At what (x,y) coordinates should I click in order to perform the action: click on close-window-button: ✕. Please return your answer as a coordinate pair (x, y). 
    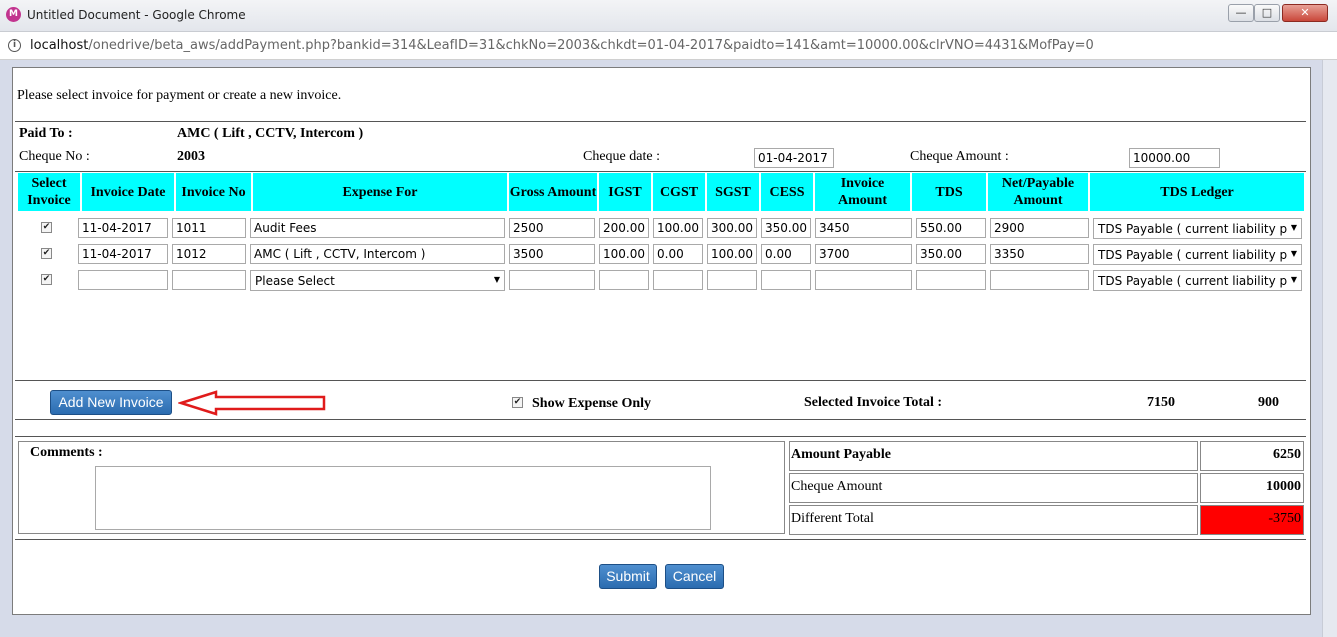
    Looking at the image, I should click on (1305, 13).